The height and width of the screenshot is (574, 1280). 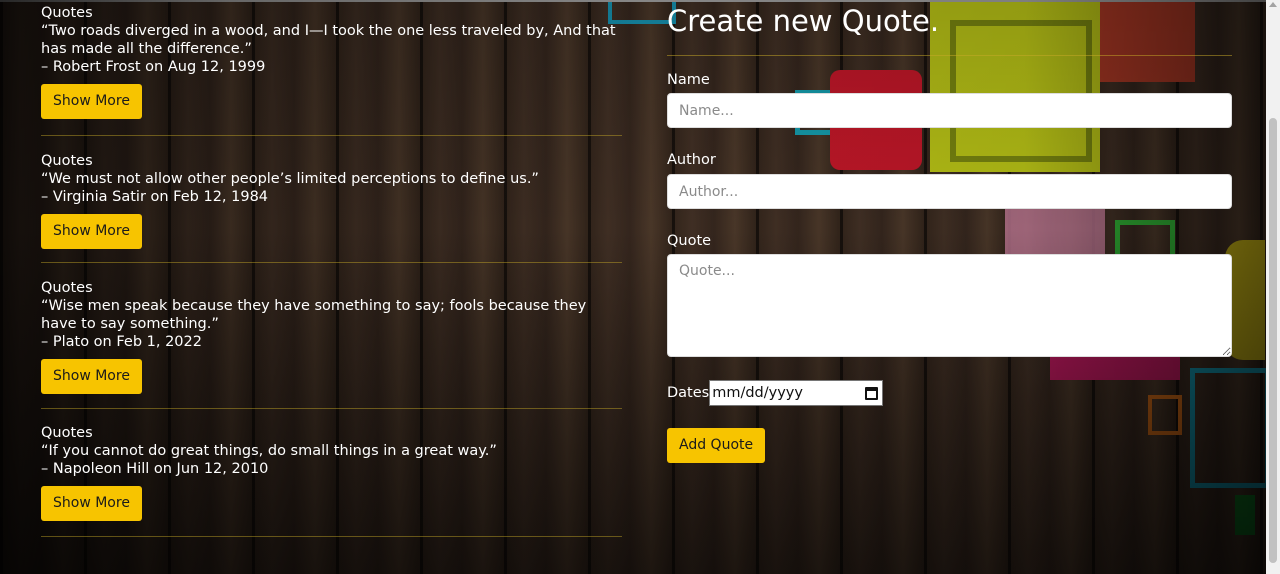 I want to click on quote-label: Quote, so click(x=689, y=241).